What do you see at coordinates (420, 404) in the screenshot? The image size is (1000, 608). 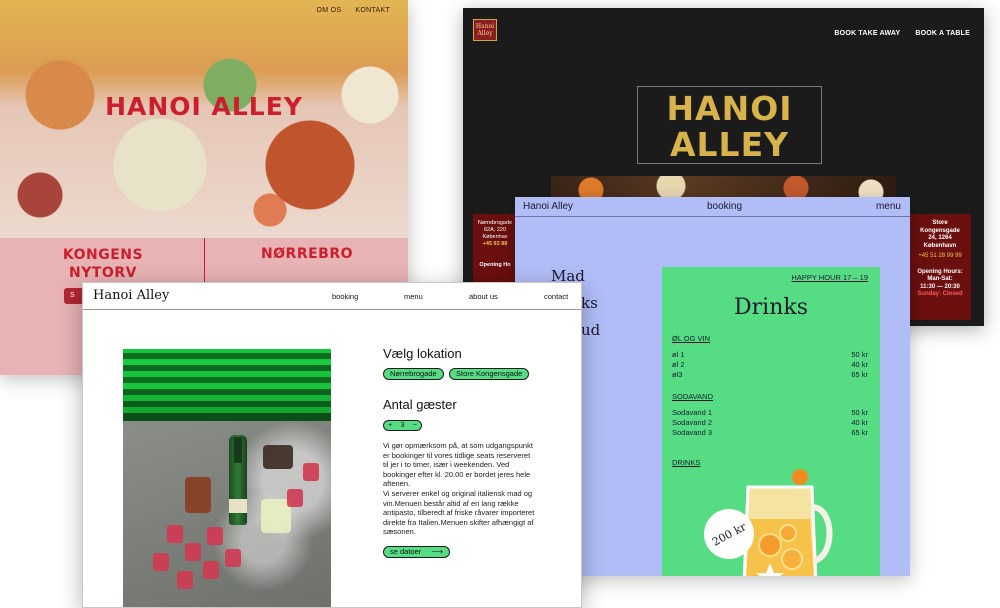 I see `guests-heading: Antal gæster` at bounding box center [420, 404].